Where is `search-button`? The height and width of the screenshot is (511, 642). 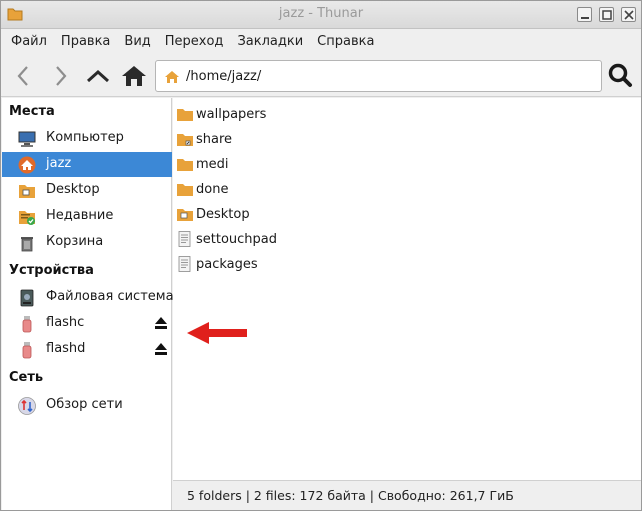
search-button is located at coordinates (620, 75).